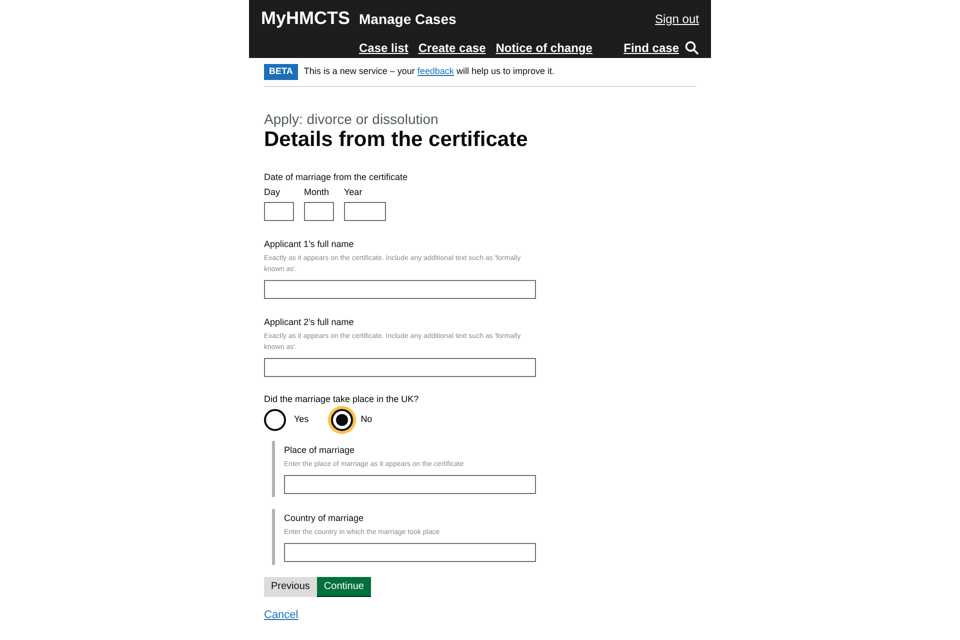 The image size is (960, 640). What do you see at coordinates (301, 419) in the screenshot?
I see `radio-label: Yes` at bounding box center [301, 419].